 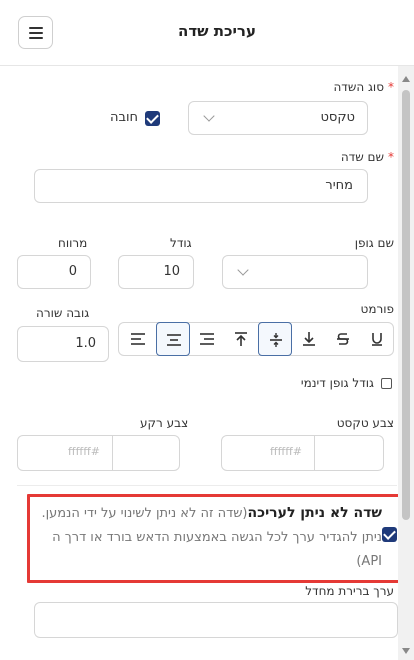 What do you see at coordinates (217, 31) in the screenshot?
I see `page-title: עריכת שדה` at bounding box center [217, 31].